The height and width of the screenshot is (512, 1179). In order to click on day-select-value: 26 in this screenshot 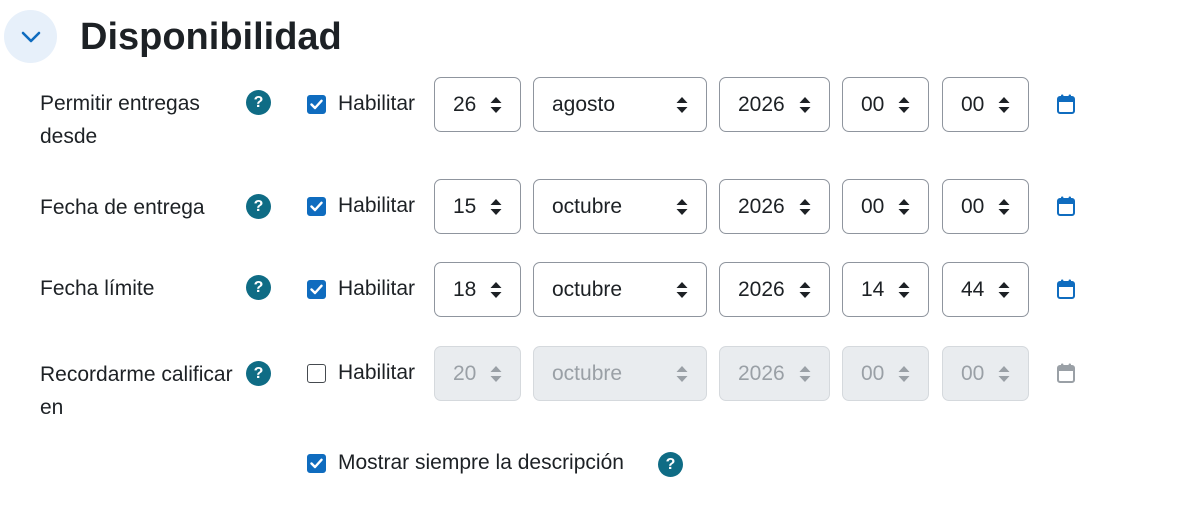, I will do `click(465, 104)`.